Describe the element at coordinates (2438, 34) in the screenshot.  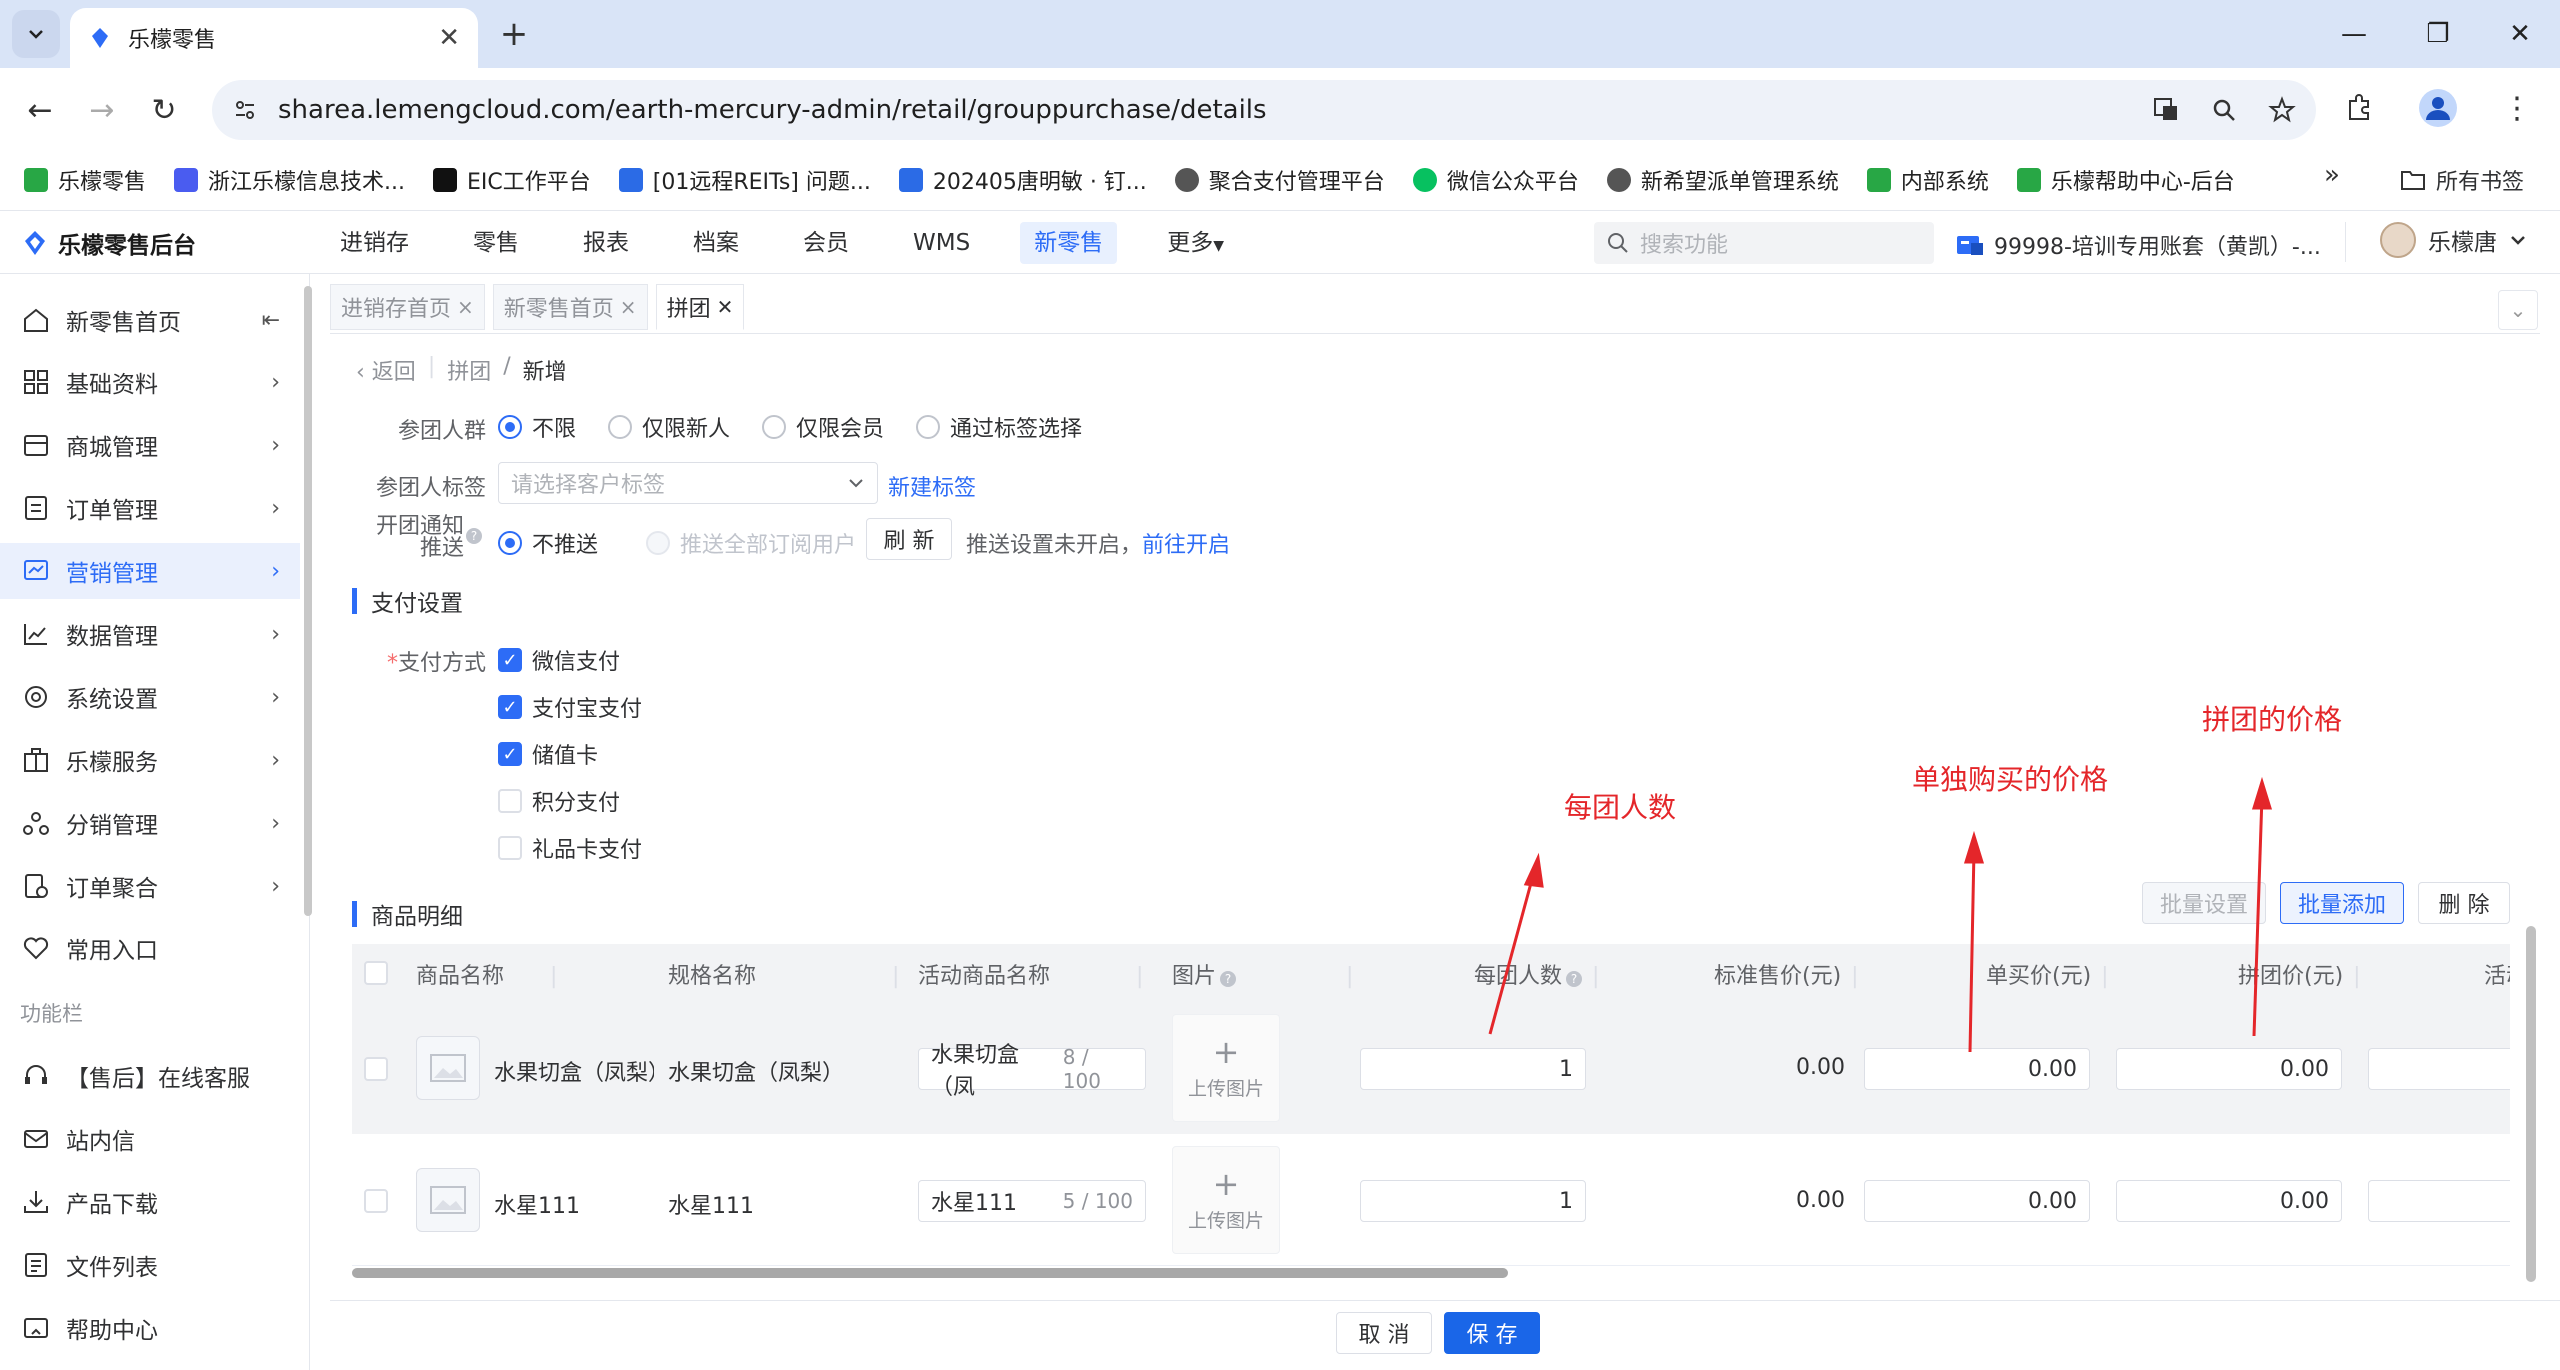
I see `restore-button: ❐` at that location.